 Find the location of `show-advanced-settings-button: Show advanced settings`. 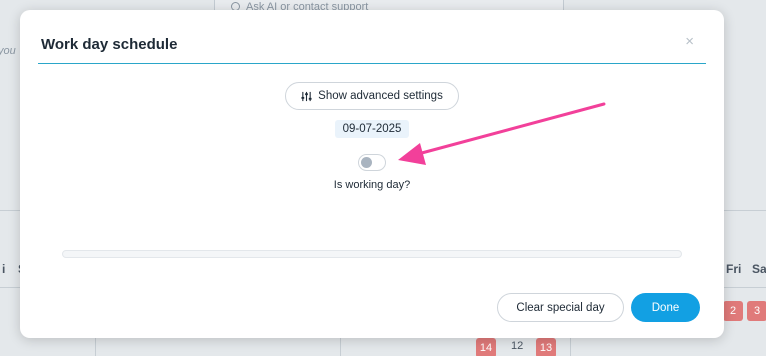

show-advanced-settings-button: Show advanced settings is located at coordinates (372, 96).